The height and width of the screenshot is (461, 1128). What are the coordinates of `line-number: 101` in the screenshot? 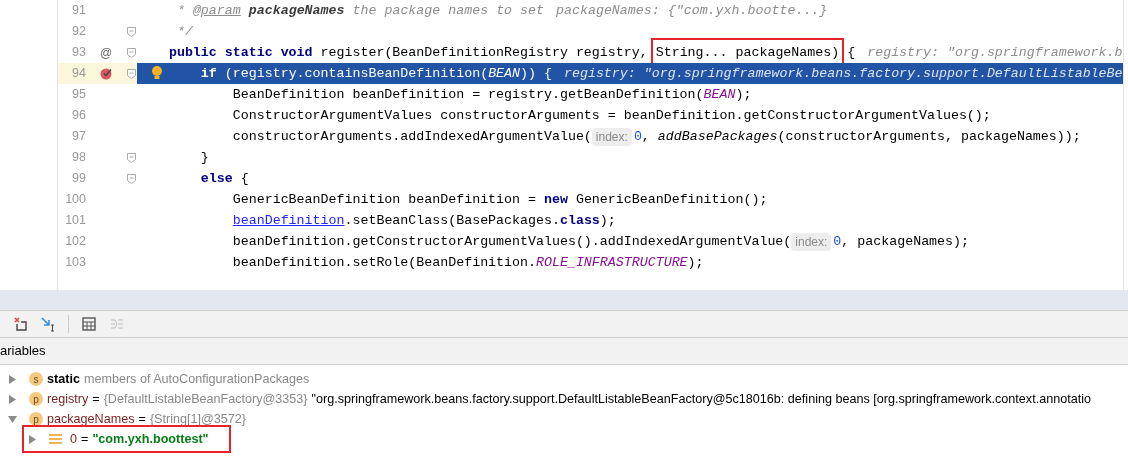 It's located at (75, 221).